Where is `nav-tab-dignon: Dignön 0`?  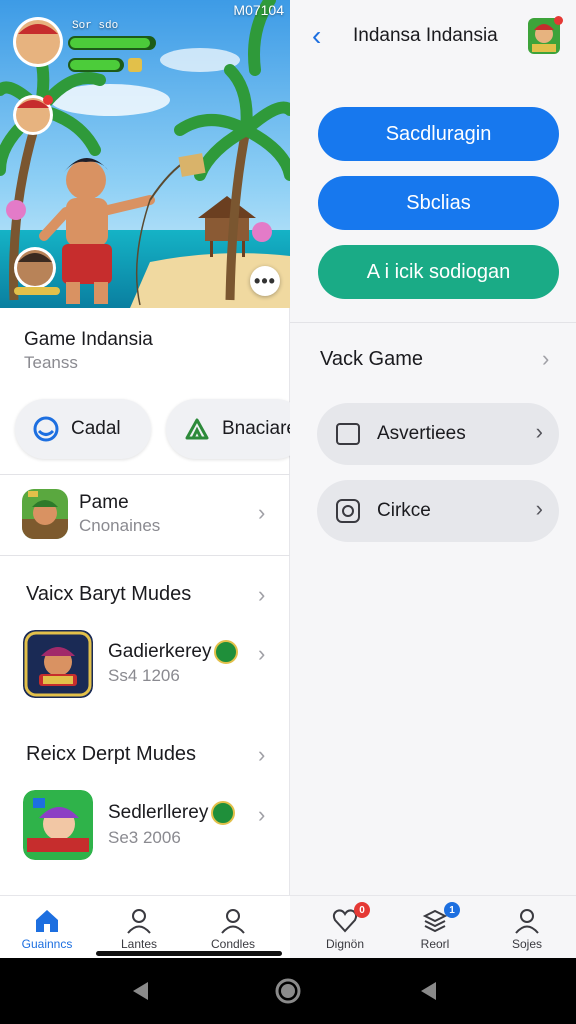 nav-tab-dignon: Dignön 0 is located at coordinates (345, 927).